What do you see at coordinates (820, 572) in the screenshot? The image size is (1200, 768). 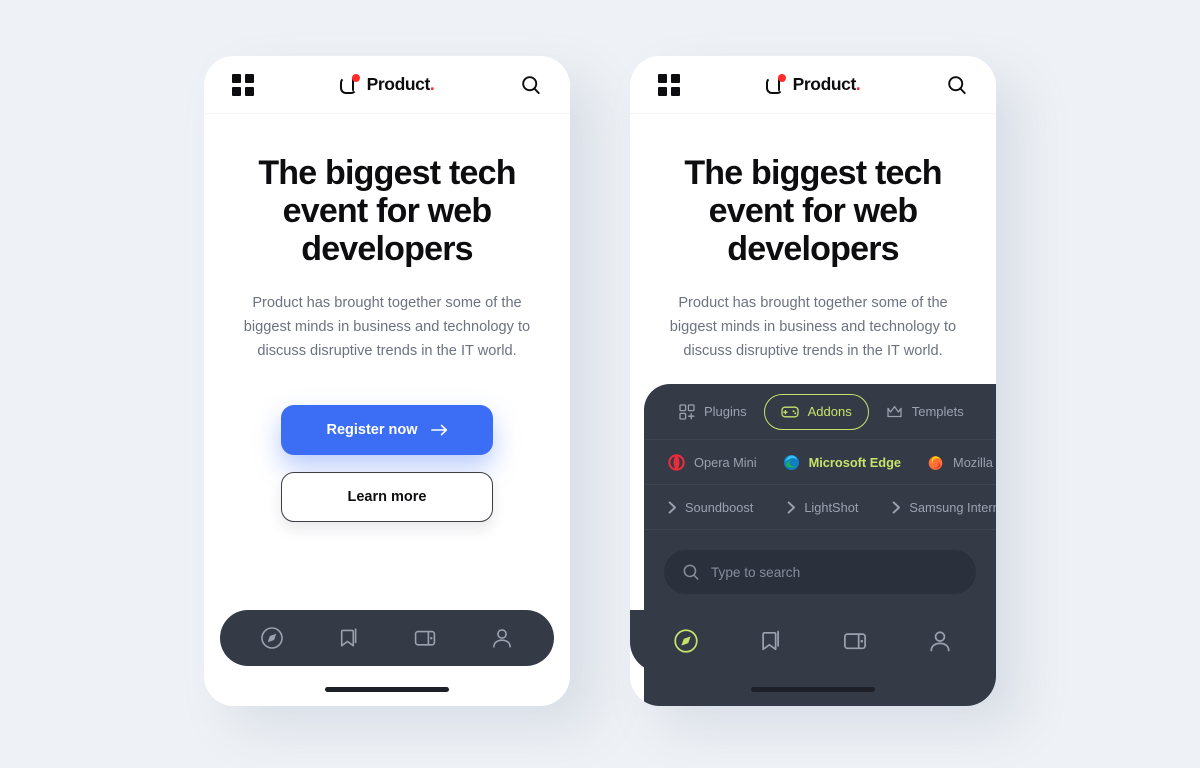 I see `search-input: Type to search` at bounding box center [820, 572].